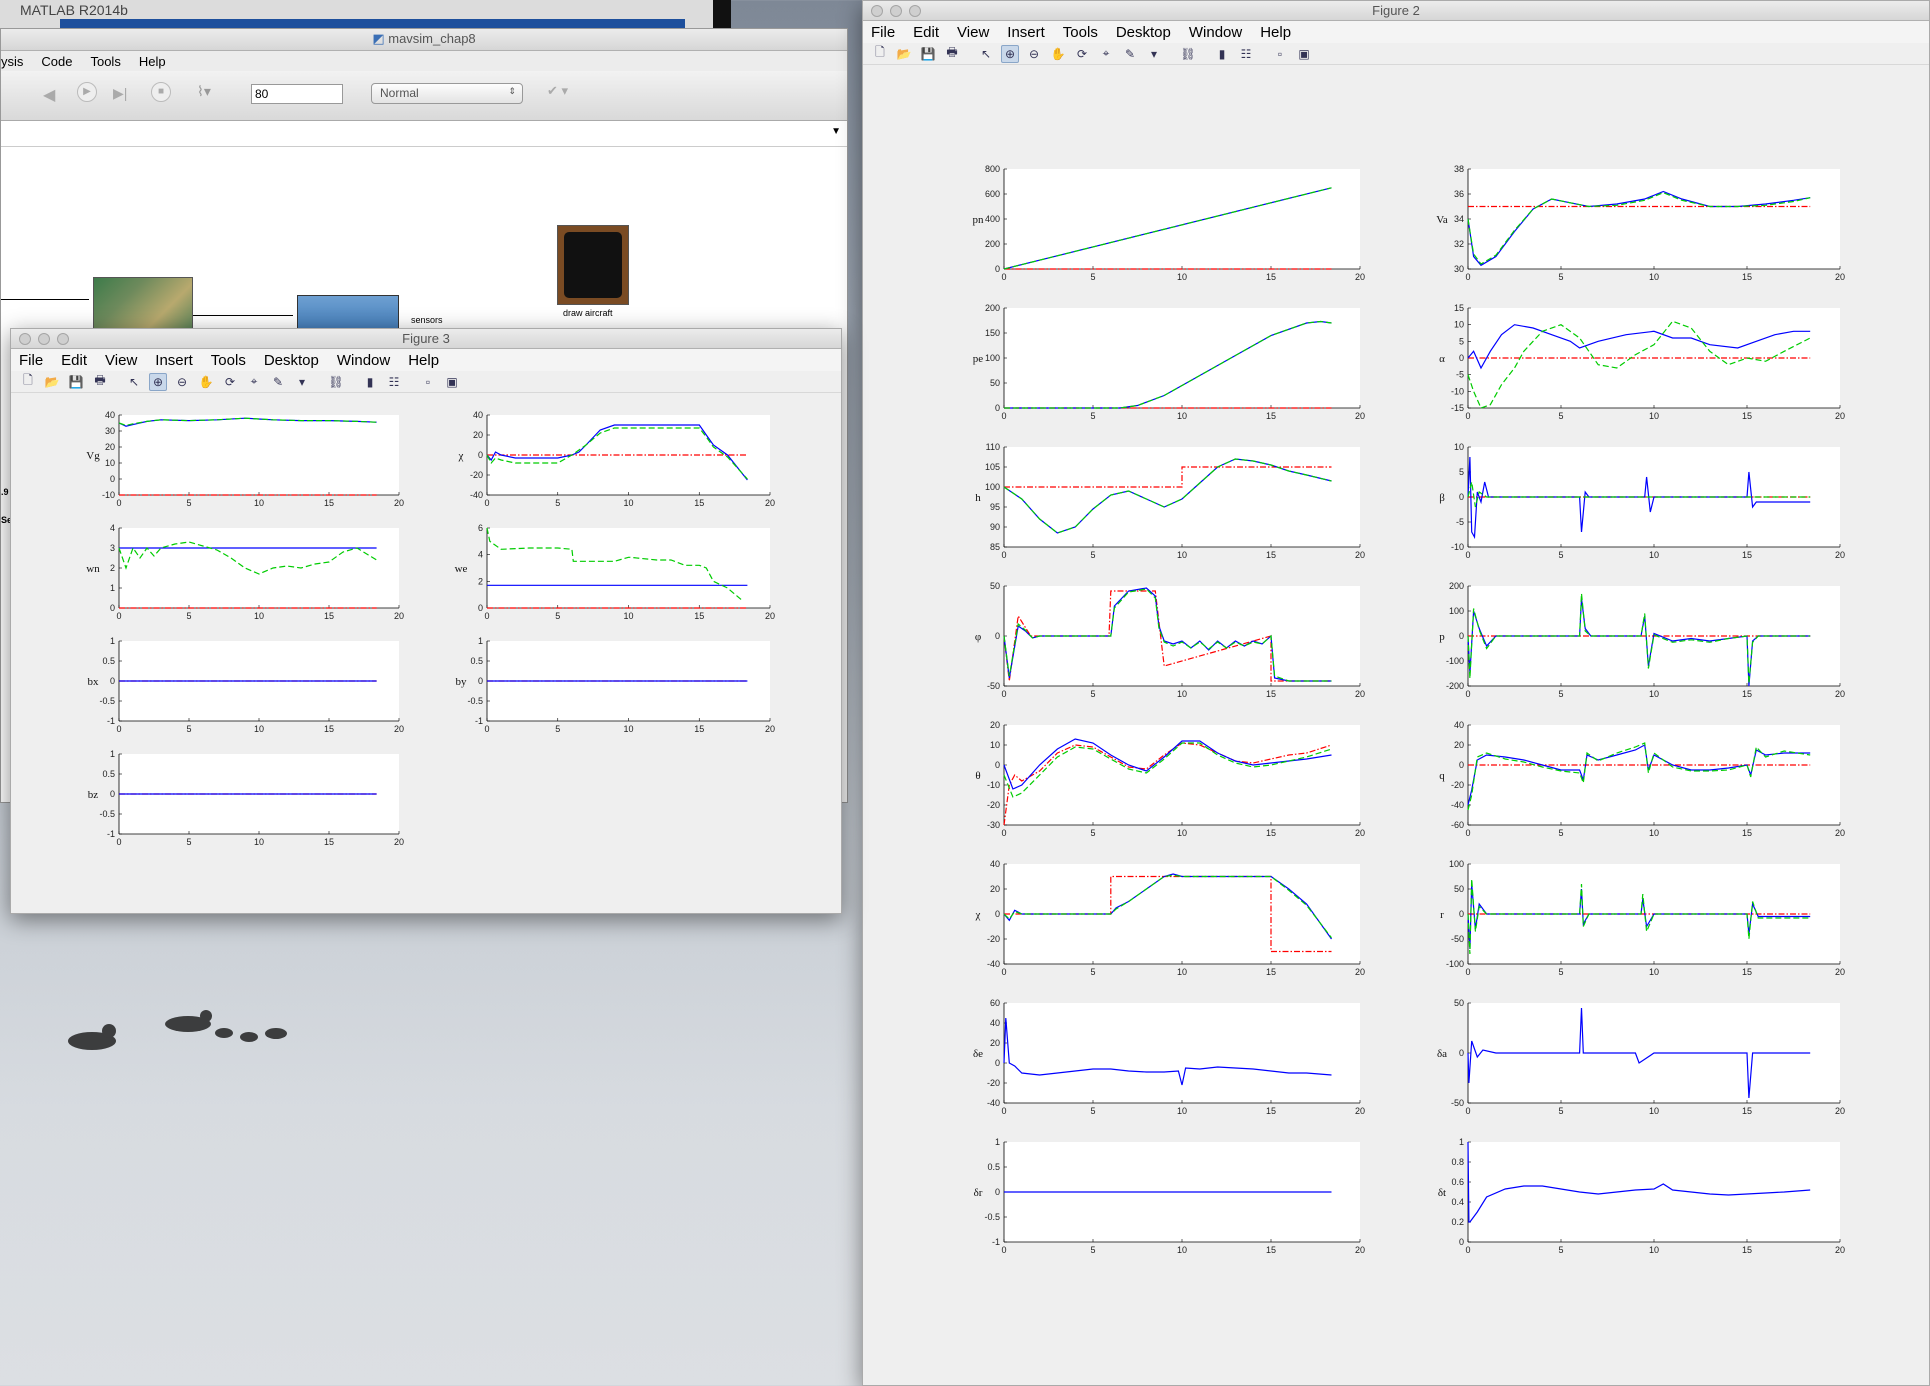 The image size is (1930, 1386). Describe the element at coordinates (87, 92) in the screenshot. I see `run-icon: ▶` at that location.